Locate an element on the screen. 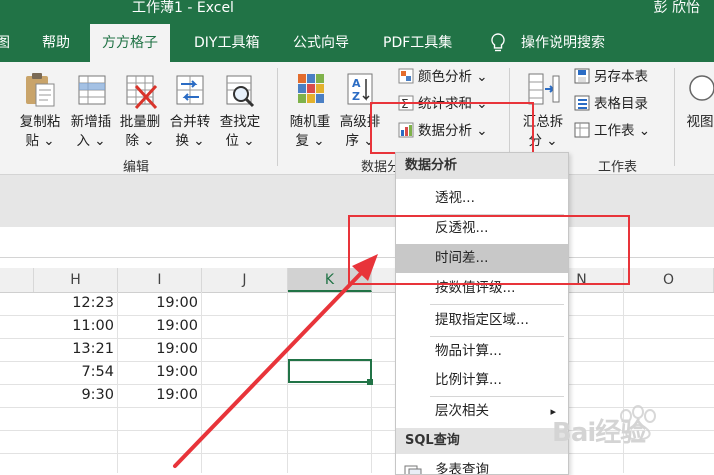  watermark-text: Bai经验 is located at coordinates (599, 433).